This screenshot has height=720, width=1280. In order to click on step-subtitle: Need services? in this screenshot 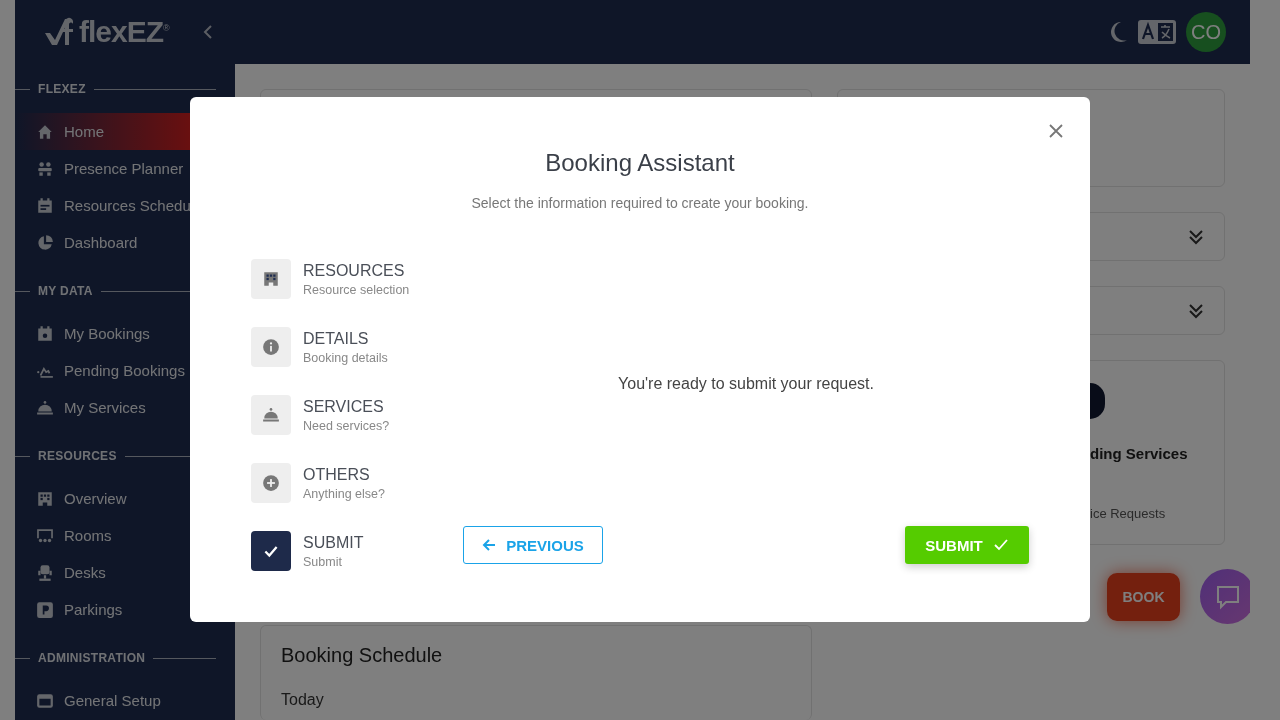, I will do `click(346, 425)`.